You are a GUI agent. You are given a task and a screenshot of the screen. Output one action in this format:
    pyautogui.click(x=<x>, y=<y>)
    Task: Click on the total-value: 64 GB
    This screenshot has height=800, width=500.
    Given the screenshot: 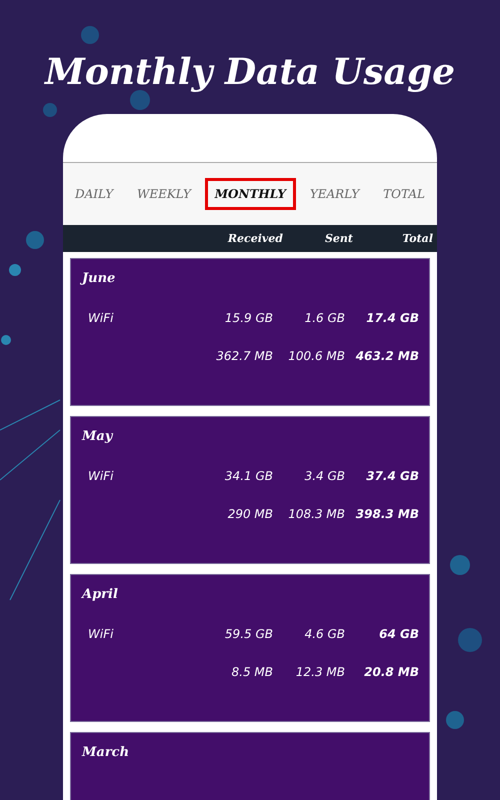 What is the action you would take?
    pyautogui.click(x=398, y=634)
    